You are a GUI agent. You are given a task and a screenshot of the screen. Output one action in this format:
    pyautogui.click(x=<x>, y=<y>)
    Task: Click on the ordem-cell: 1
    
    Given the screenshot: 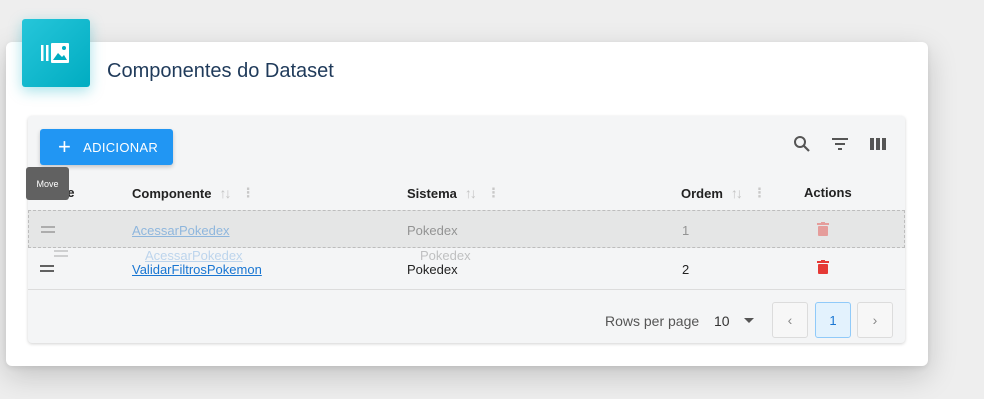 What is the action you would take?
    pyautogui.click(x=686, y=230)
    